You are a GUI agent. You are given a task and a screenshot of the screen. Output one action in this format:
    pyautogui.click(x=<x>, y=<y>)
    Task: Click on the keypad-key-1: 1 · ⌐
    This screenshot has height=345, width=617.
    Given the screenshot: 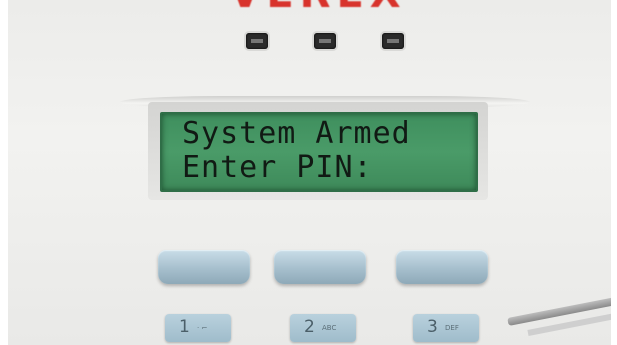 What is the action you would take?
    pyautogui.click(x=198, y=328)
    